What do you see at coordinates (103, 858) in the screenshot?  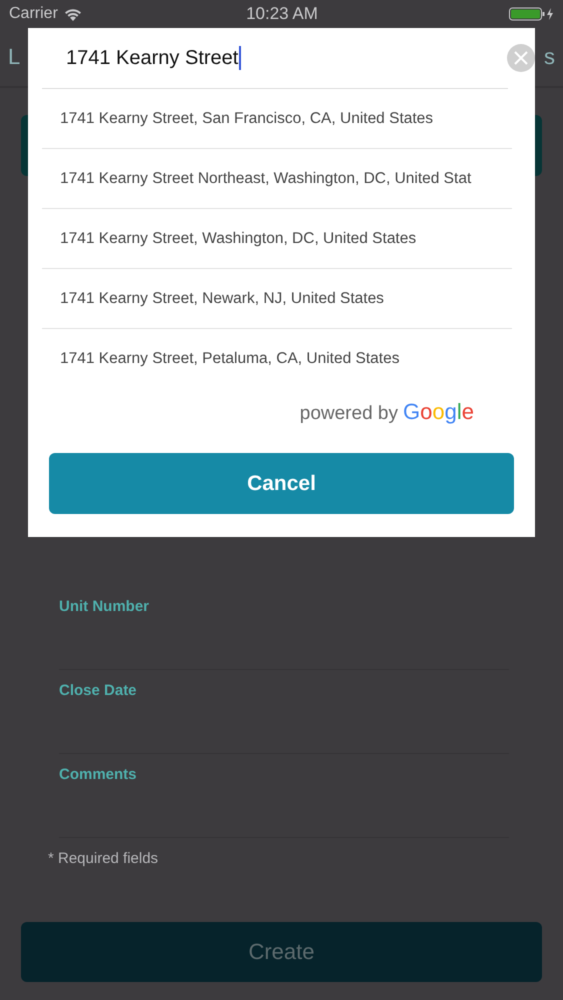 I see `required-note: * Required fields` at bounding box center [103, 858].